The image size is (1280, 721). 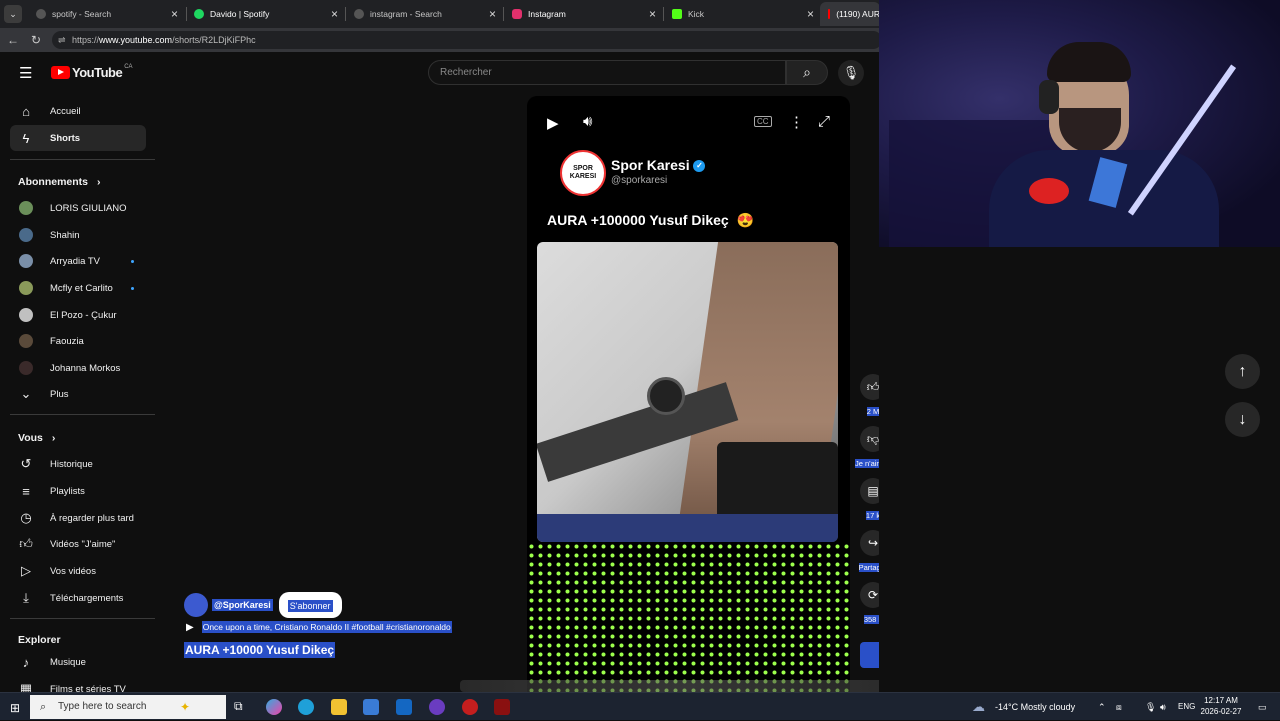 What do you see at coordinates (1163, 707) in the screenshot?
I see `volume-tray-icon: 🔊︎` at bounding box center [1163, 707].